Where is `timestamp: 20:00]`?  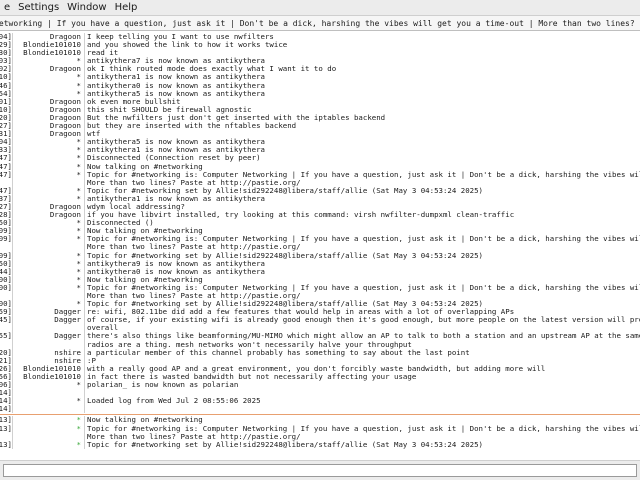 timestamp: 20:00] is located at coordinates (6, 288).